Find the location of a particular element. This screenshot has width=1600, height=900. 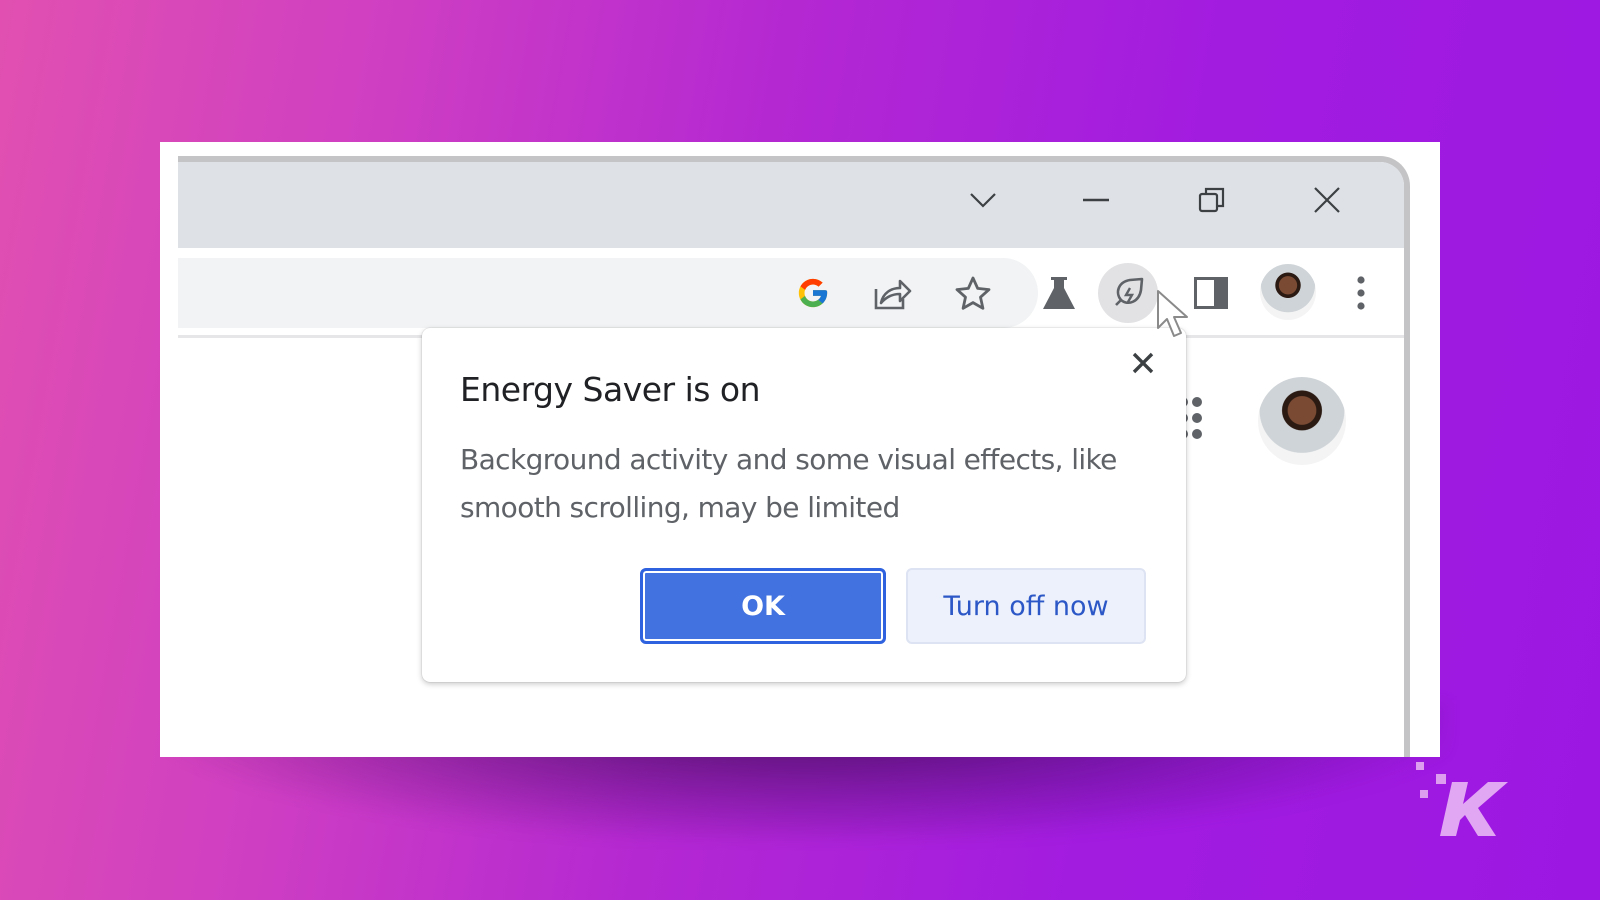

star-icon is located at coordinates (973, 293).